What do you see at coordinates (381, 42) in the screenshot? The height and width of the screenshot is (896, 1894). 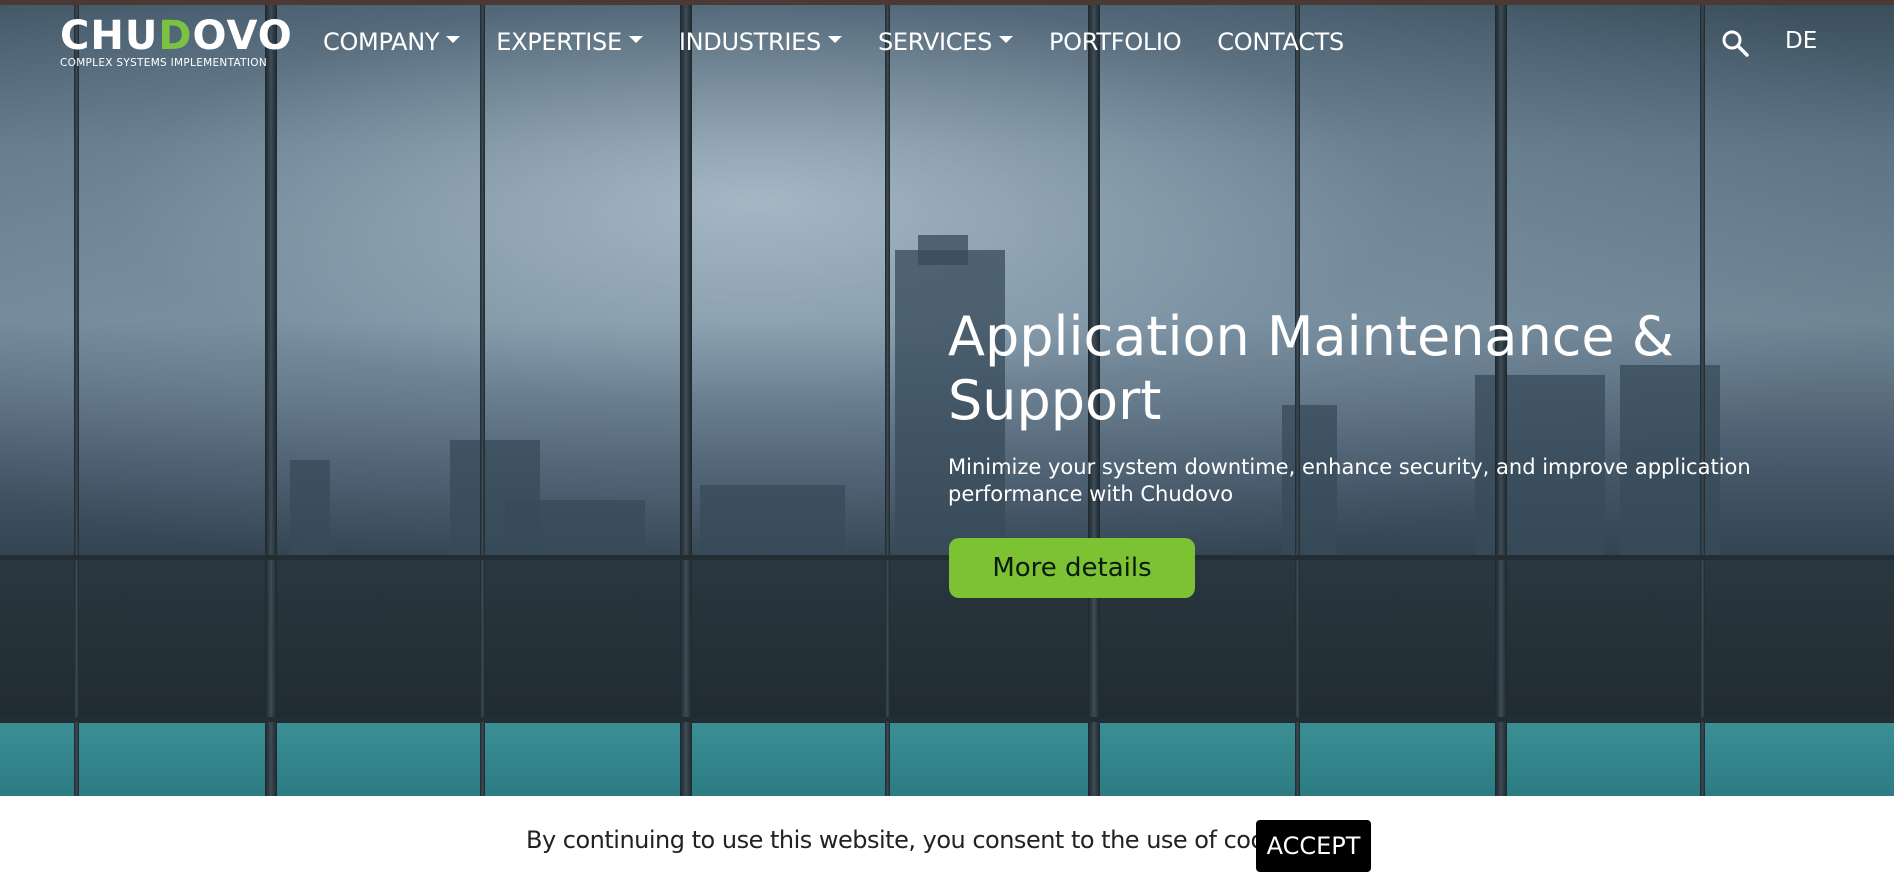 I see `nav-item-label: COMPANY` at bounding box center [381, 42].